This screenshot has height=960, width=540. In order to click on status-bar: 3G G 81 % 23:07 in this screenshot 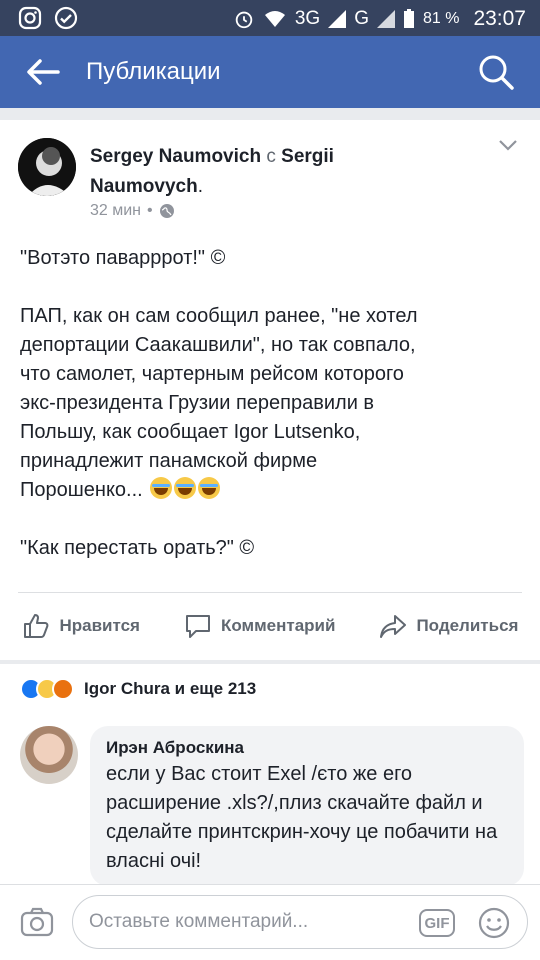, I will do `click(270, 18)`.